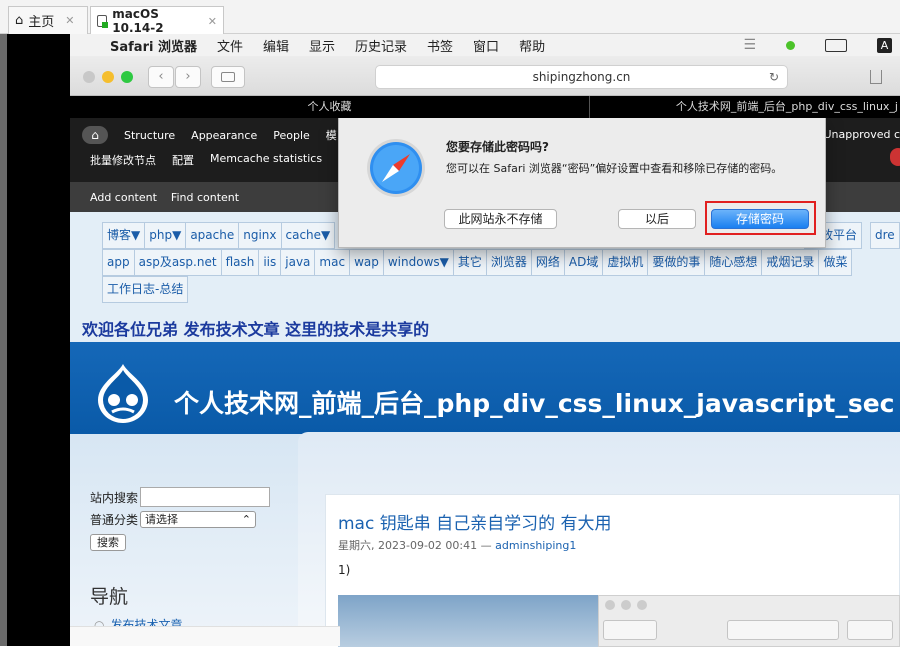 The height and width of the screenshot is (647, 900). I want to click on sidebar-toggle-button, so click(228, 77).